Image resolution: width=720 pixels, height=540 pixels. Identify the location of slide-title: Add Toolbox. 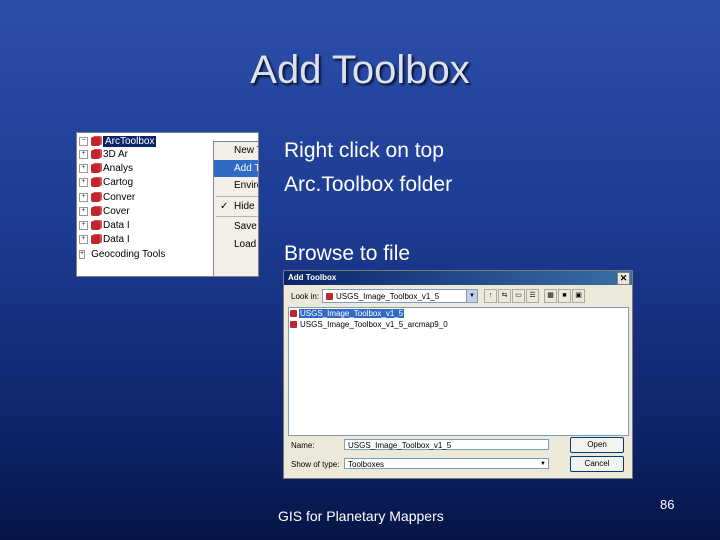
(360, 70).